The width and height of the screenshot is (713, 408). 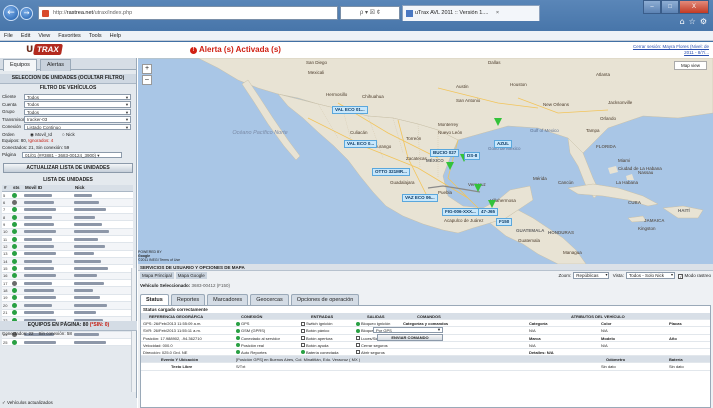 I want to click on filter-cuenta: Cuenta Todos ▼, so click(x=66, y=104).